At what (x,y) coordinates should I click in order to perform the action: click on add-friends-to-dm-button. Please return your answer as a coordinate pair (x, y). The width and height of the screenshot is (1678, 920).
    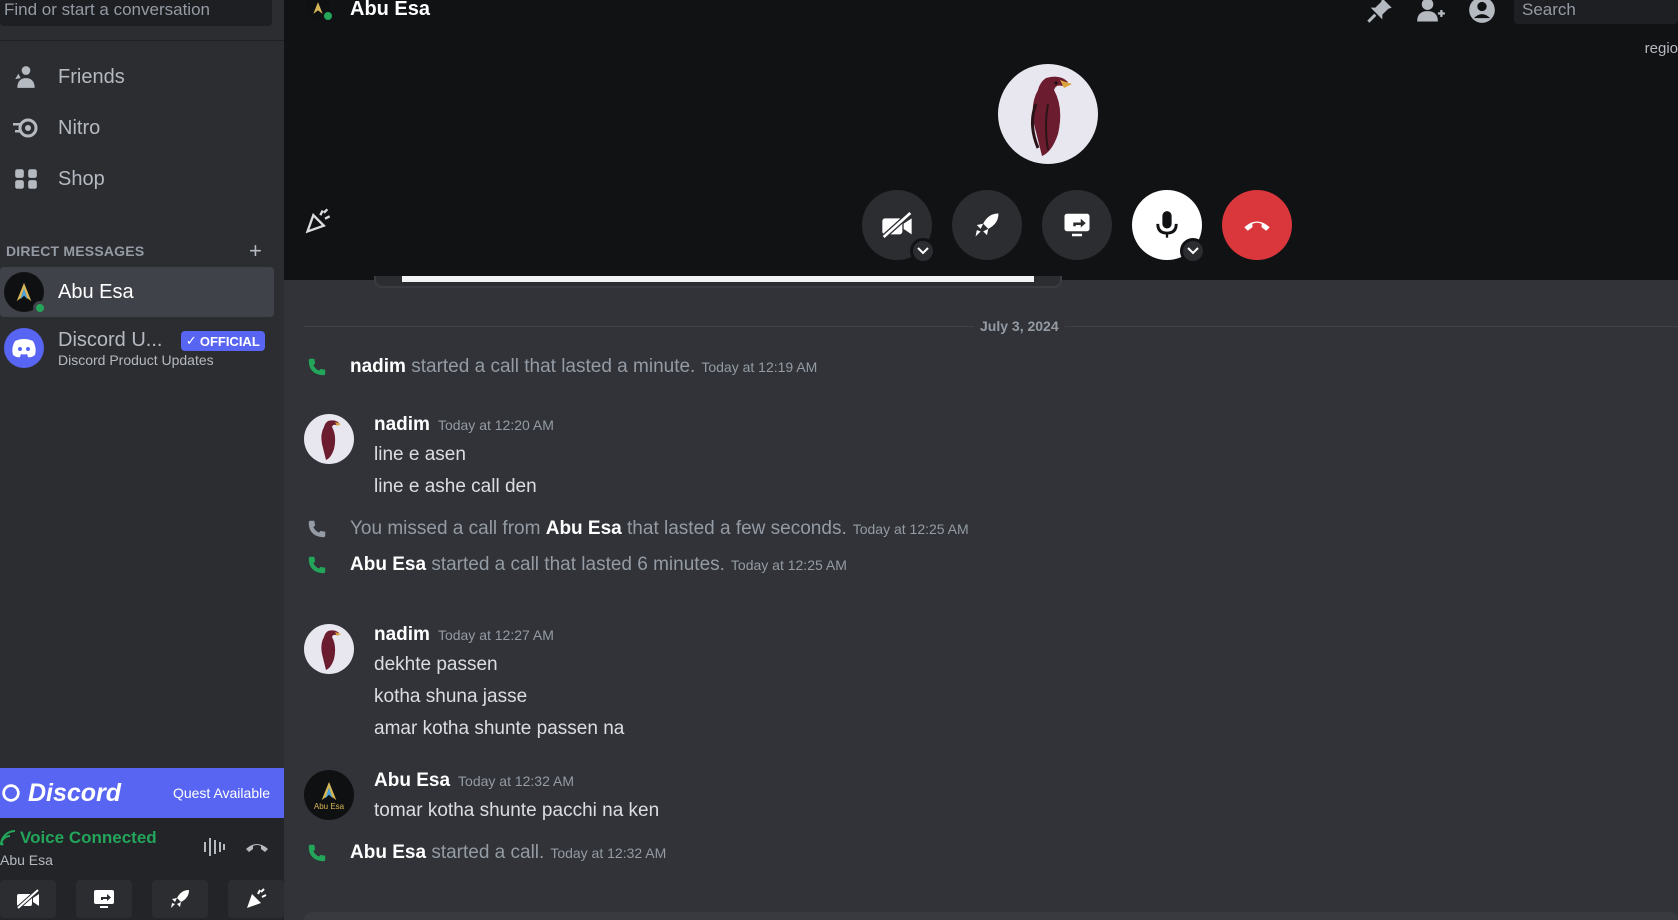
    Looking at the image, I should click on (1431, 14).